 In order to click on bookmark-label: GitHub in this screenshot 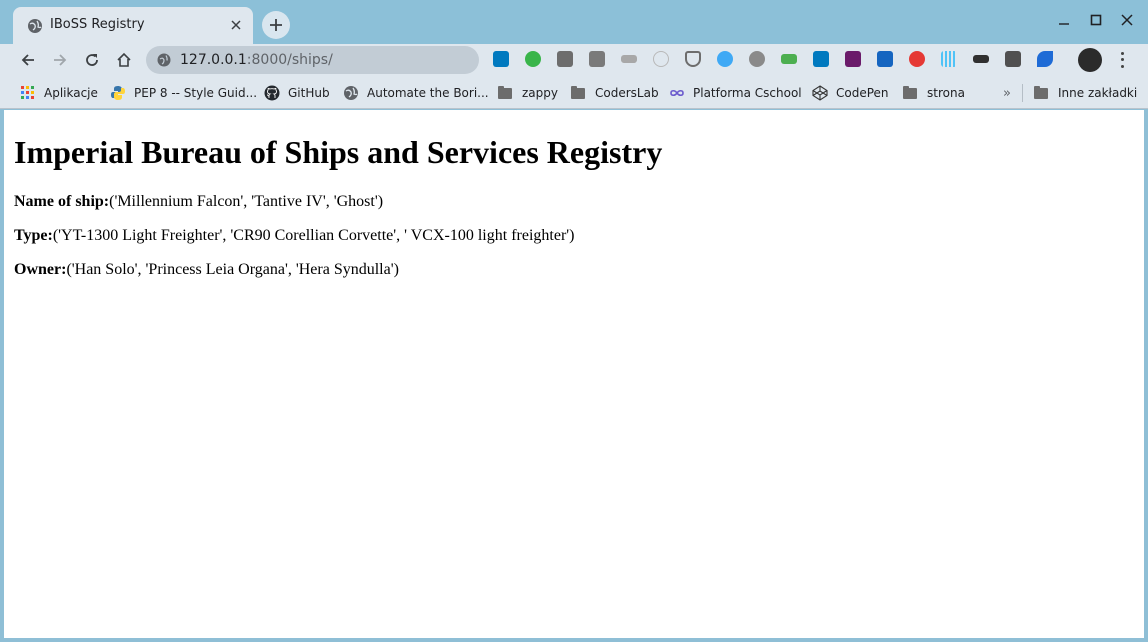, I will do `click(309, 93)`.